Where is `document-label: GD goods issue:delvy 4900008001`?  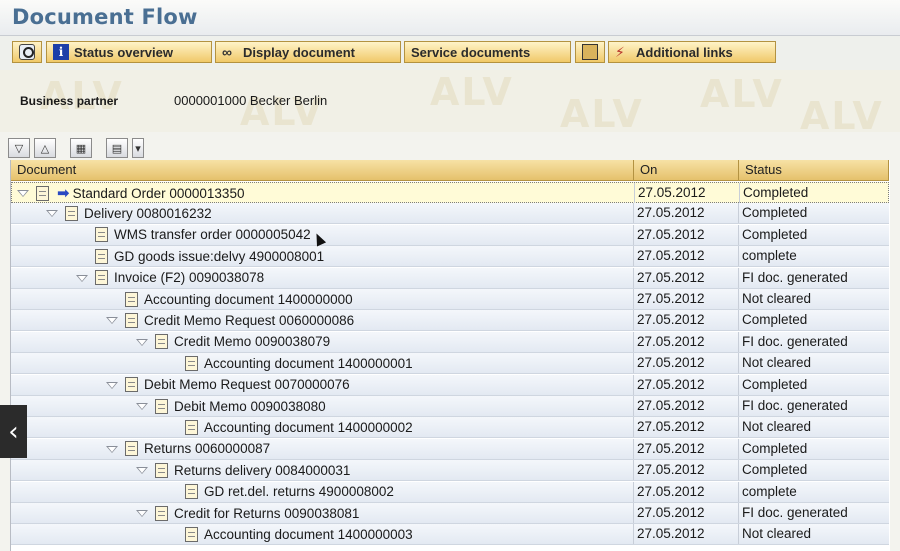 document-label: GD goods issue:delvy 4900008001 is located at coordinates (219, 256).